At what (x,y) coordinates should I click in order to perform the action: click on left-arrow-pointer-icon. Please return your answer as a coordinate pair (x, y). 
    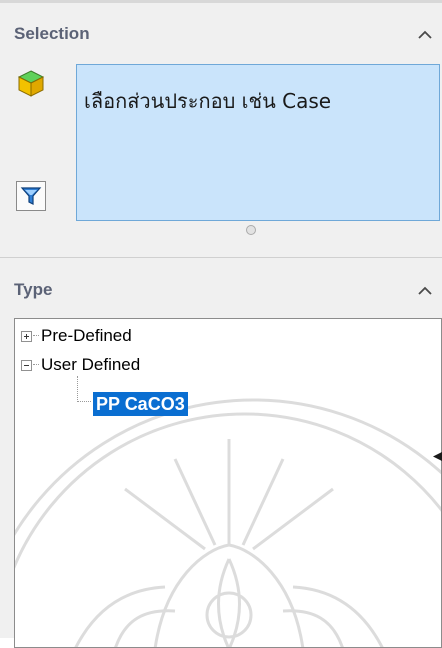
    Looking at the image, I should click on (437, 456).